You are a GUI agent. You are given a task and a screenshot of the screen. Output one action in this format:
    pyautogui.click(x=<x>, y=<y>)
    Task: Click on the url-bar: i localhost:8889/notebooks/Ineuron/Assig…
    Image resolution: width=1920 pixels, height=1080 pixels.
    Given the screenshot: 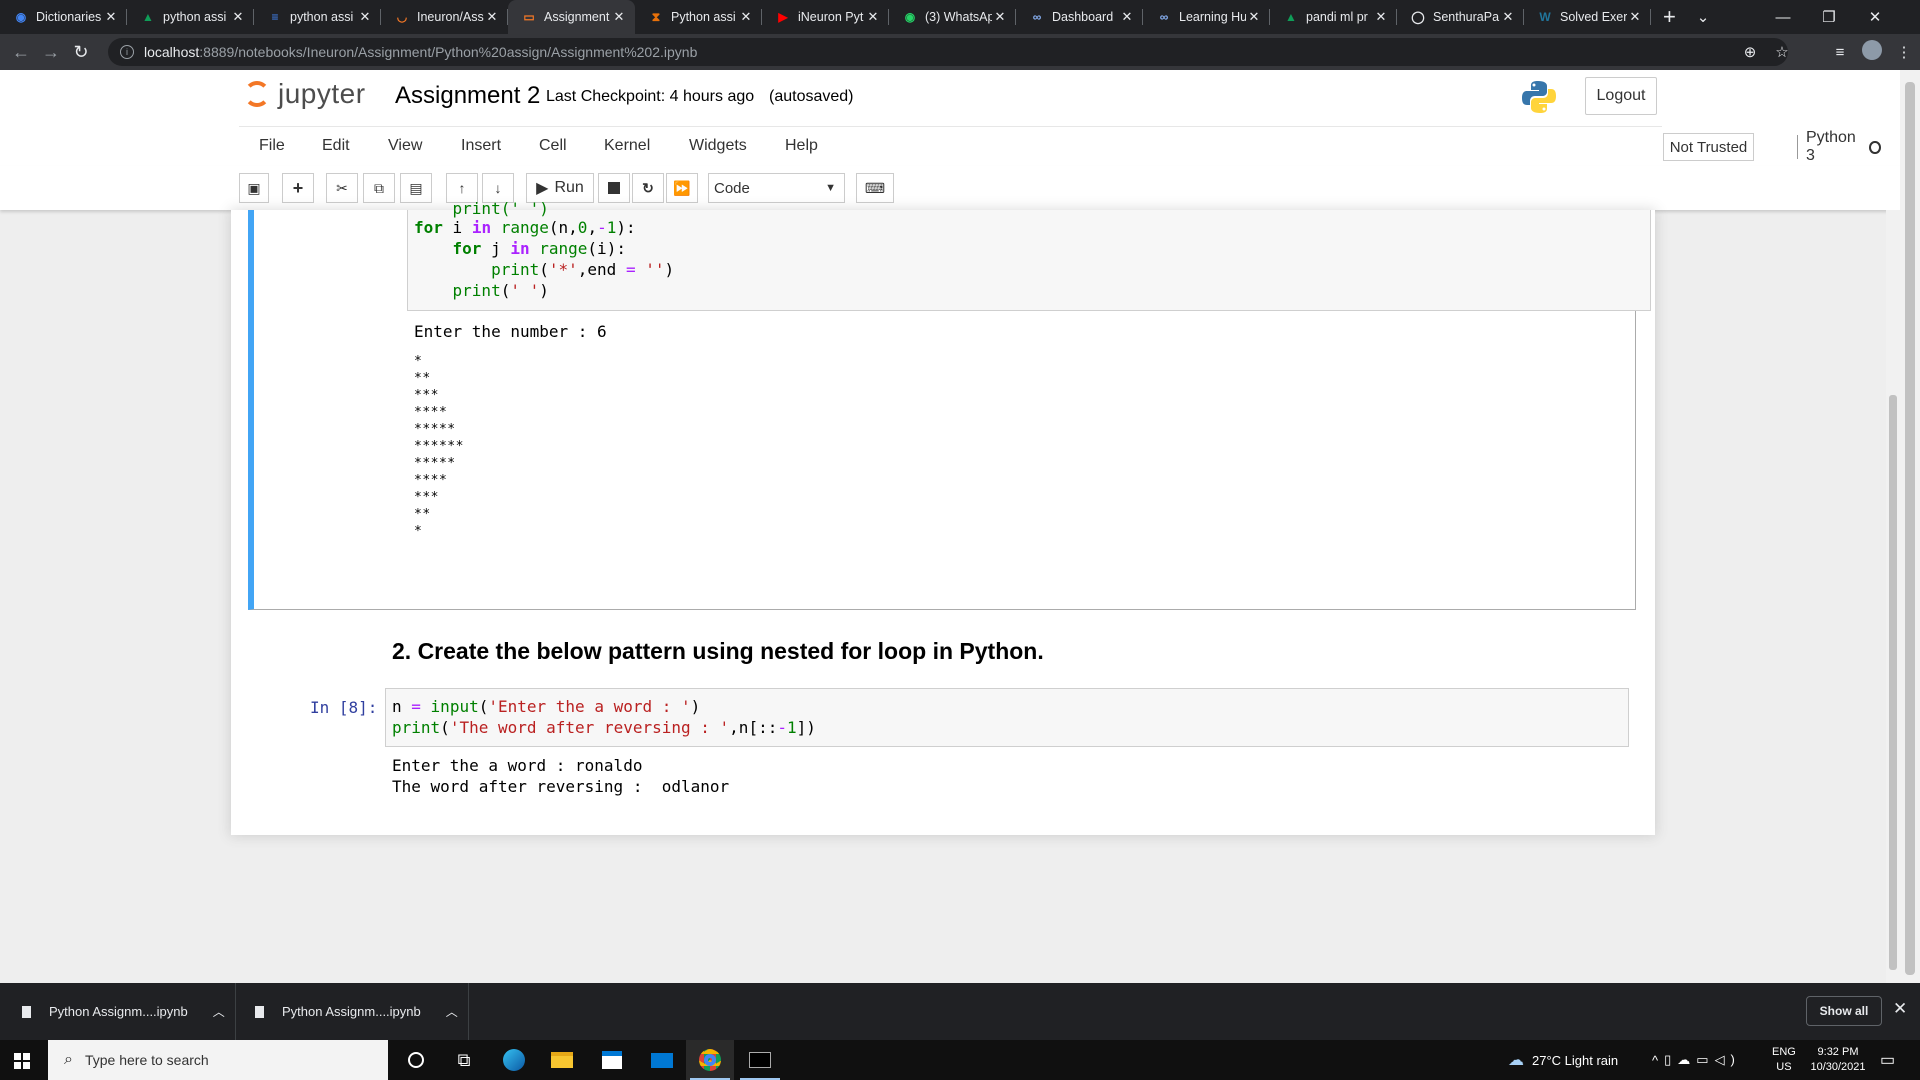 What is the action you would take?
    pyautogui.click(x=948, y=52)
    